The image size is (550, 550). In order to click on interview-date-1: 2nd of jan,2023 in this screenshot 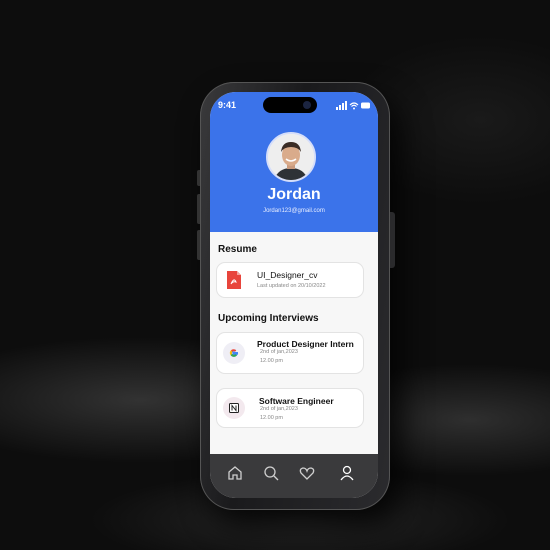, I will do `click(279, 352)`.